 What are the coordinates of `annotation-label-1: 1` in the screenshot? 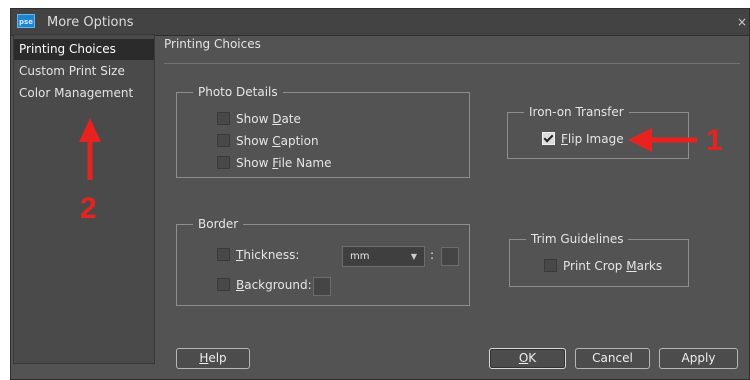 It's located at (714, 140).